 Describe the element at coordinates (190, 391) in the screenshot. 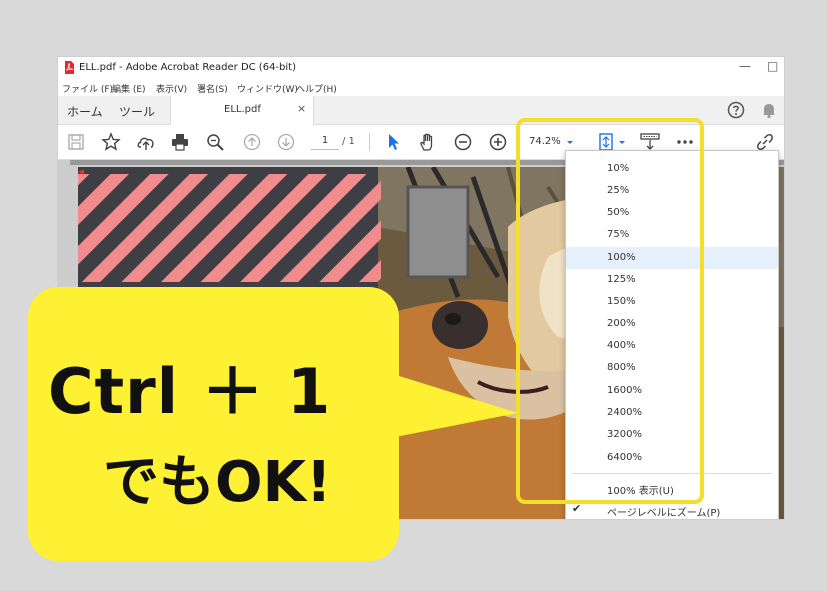

I see `callout-shortcut: Ctrl ＋ 1` at that location.